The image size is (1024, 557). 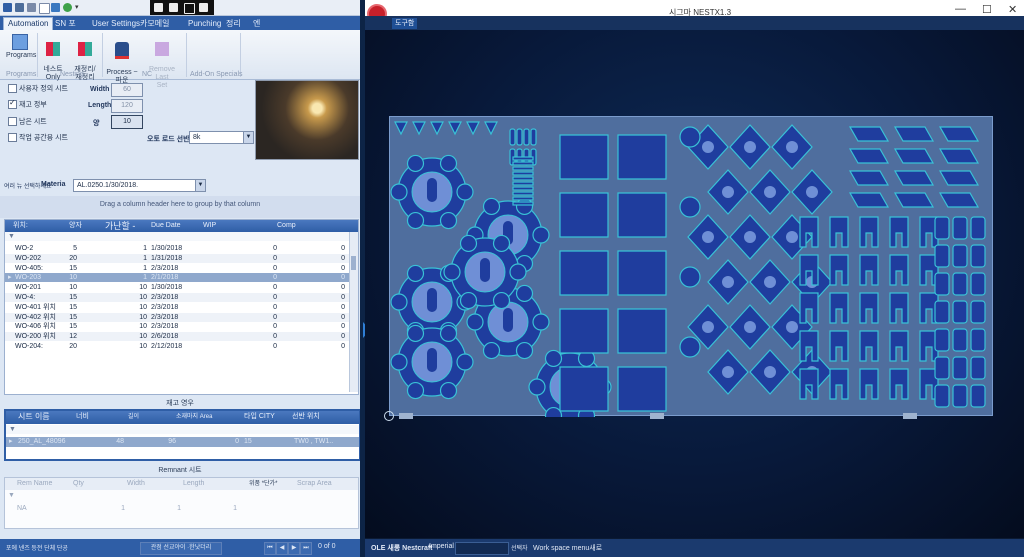 I want to click on tab-user-settings: User Settings, so click(x=116, y=24).